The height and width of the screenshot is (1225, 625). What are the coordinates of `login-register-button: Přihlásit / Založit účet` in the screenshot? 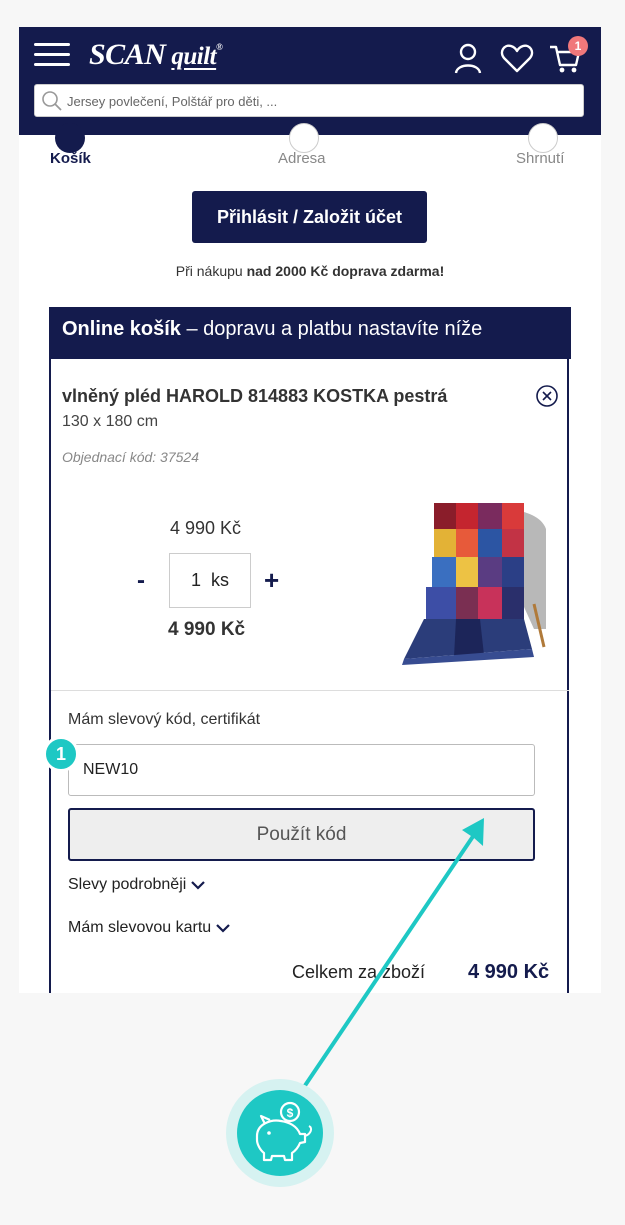 It's located at (309, 217).